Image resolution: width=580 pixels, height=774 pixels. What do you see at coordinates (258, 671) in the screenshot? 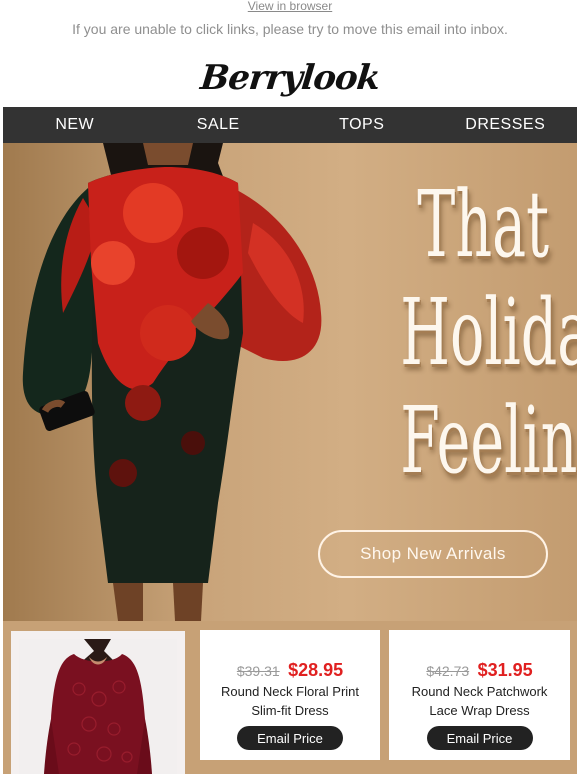
I see `original-price: $39.31` at bounding box center [258, 671].